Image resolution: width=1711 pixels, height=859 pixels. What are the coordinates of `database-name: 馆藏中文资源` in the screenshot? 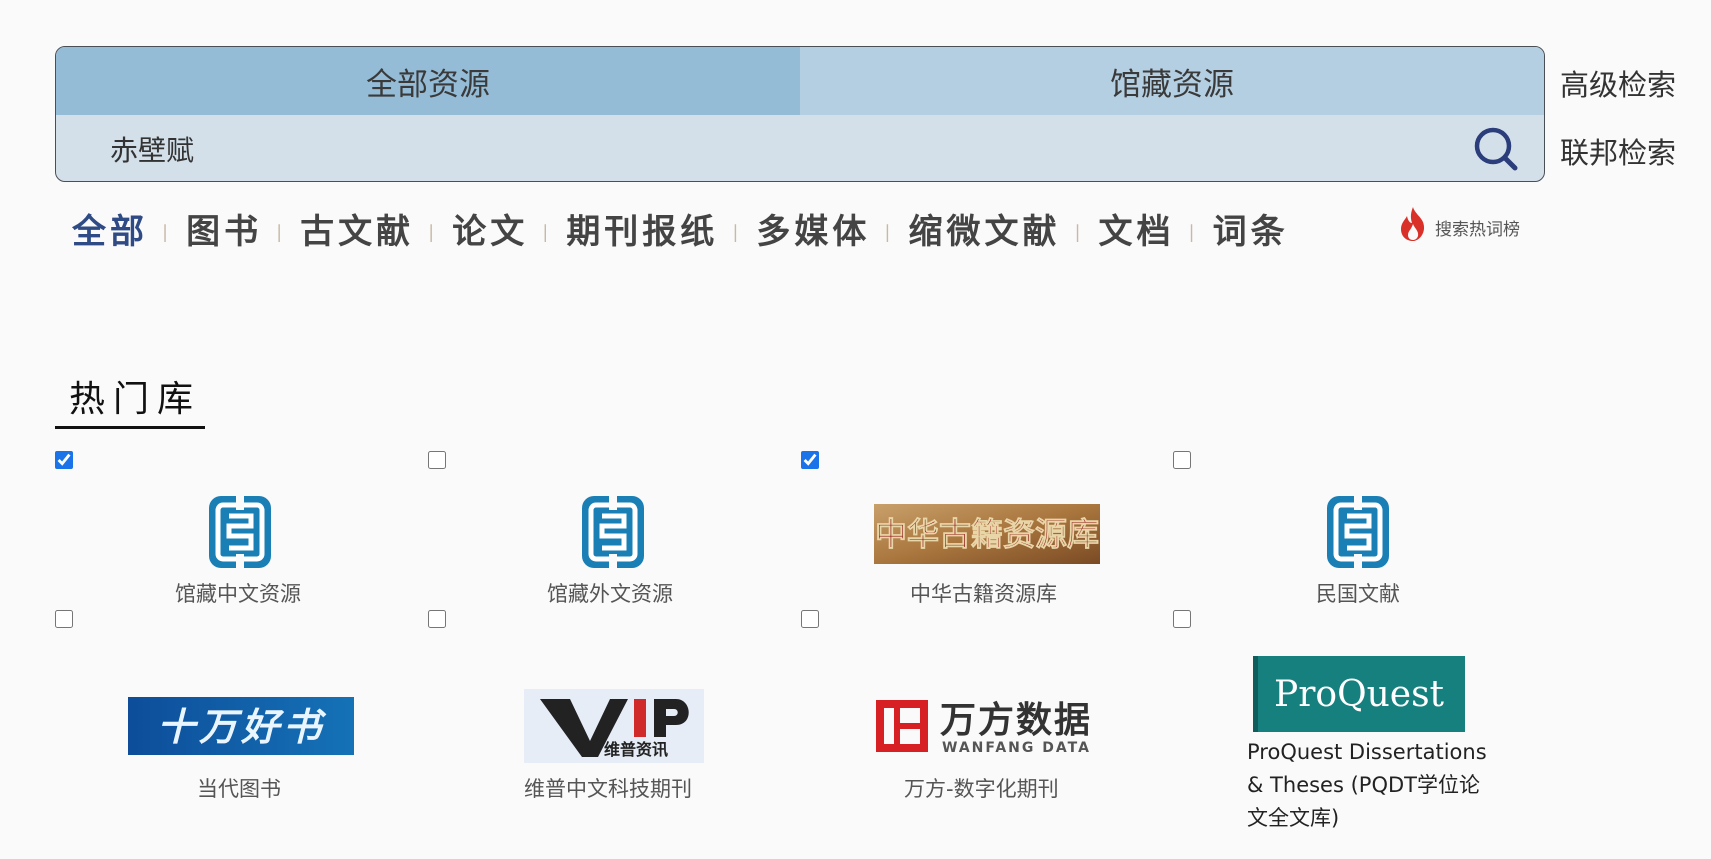 It's located at (238, 593).